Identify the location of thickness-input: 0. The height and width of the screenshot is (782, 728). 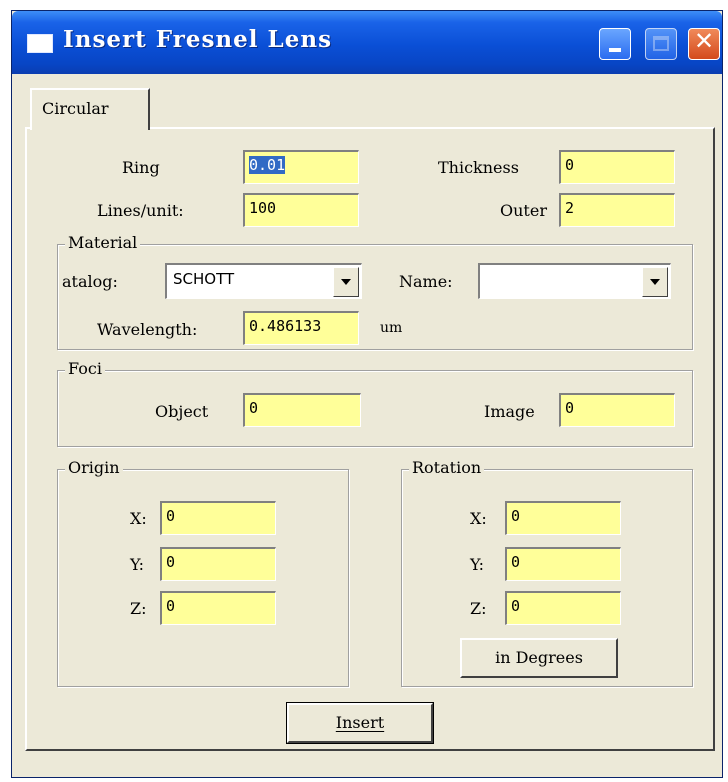
(617, 167).